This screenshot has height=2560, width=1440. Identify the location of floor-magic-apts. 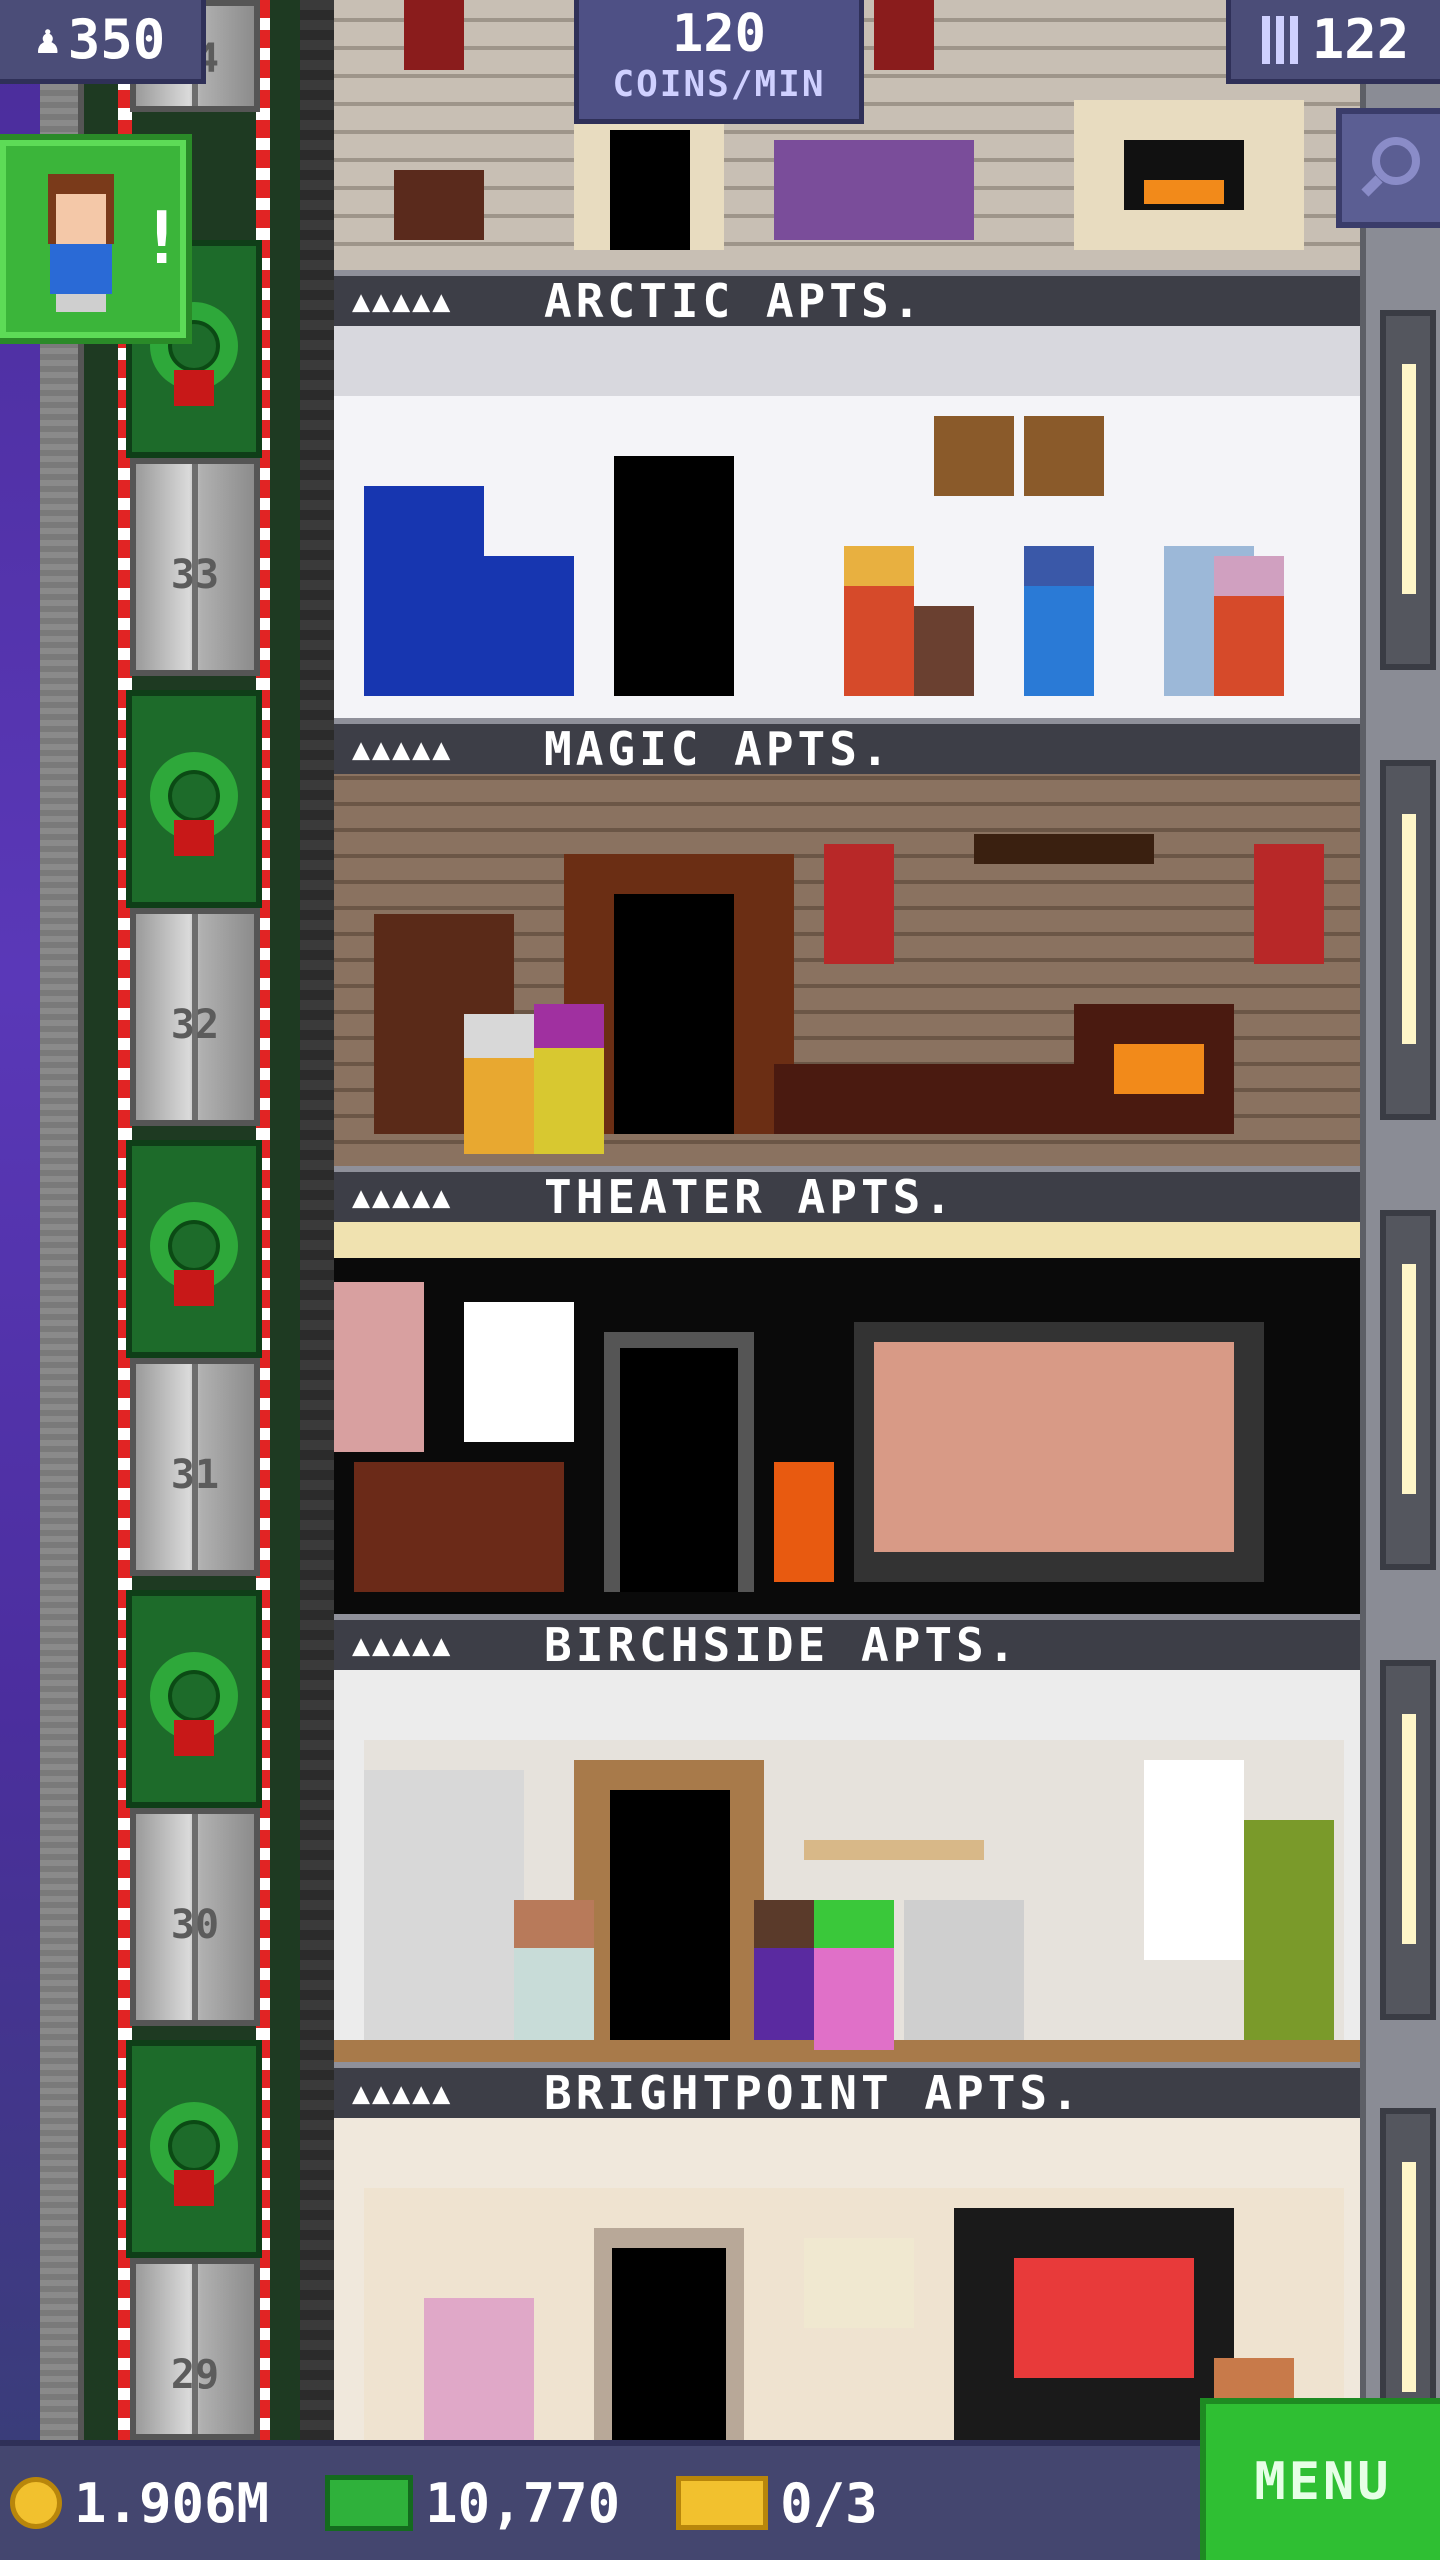
(847, 970).